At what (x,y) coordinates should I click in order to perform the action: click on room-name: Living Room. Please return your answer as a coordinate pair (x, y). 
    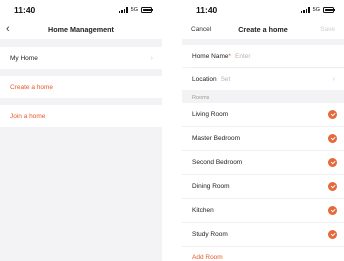
    Looking at the image, I should click on (210, 114).